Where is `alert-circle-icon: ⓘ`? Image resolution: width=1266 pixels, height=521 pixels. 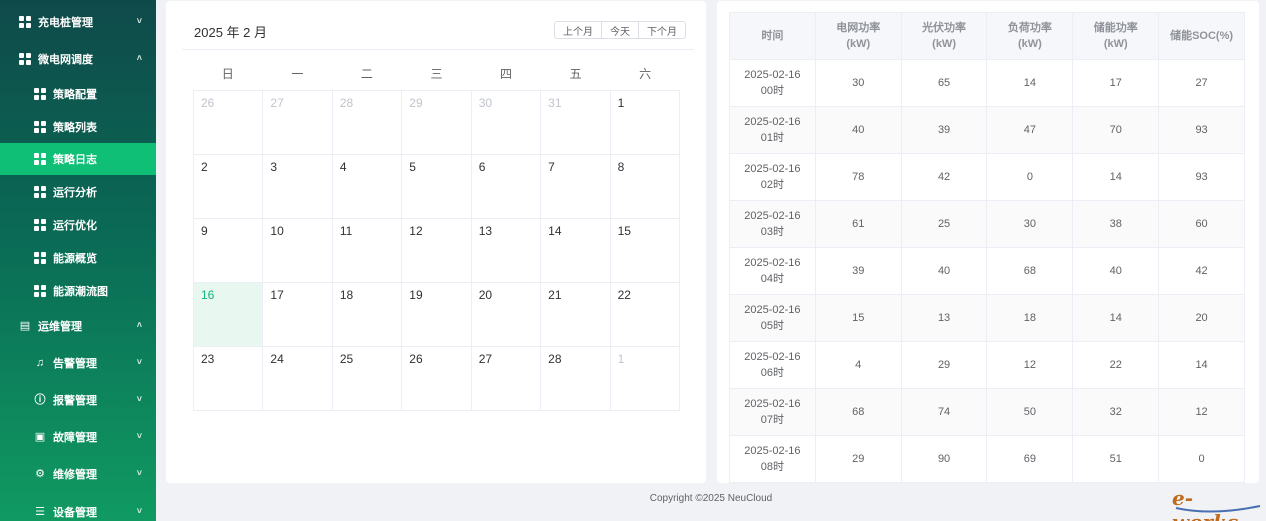
alert-circle-icon: ⓘ is located at coordinates (40, 400).